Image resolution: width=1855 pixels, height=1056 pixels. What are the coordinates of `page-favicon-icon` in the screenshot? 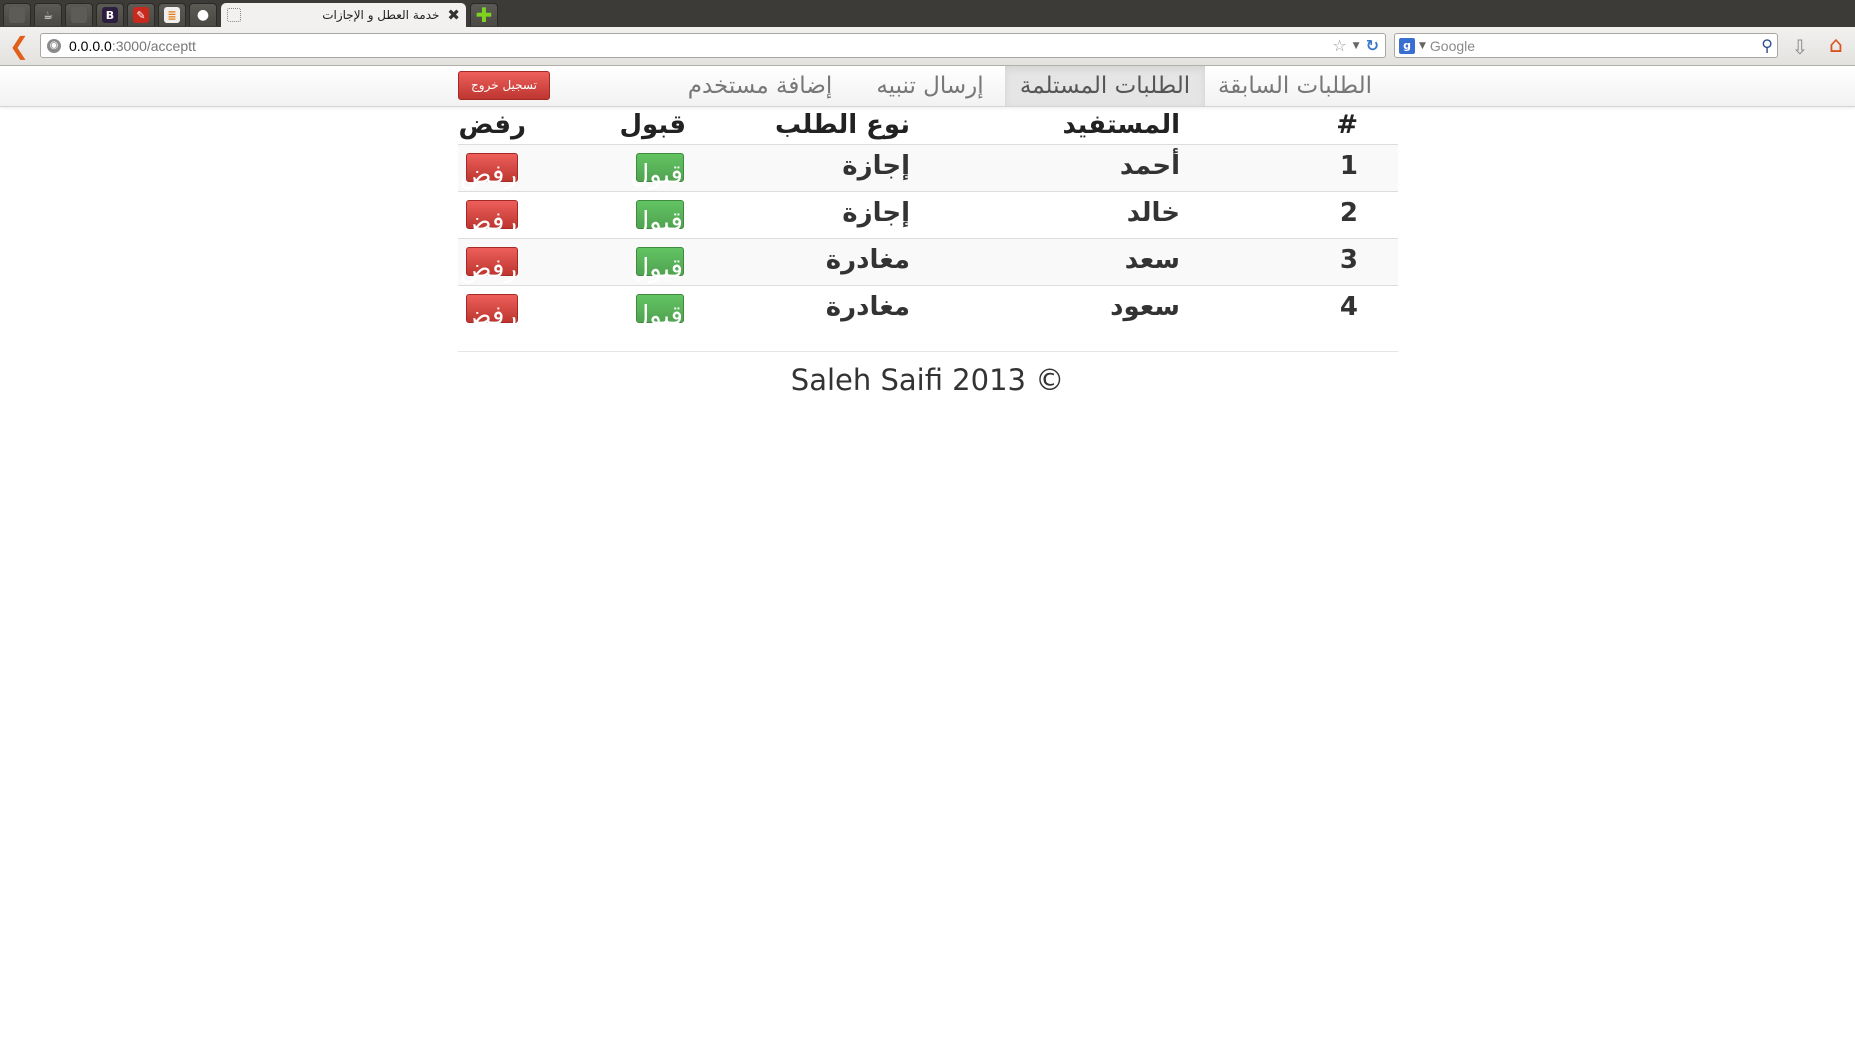 It's located at (234, 15).